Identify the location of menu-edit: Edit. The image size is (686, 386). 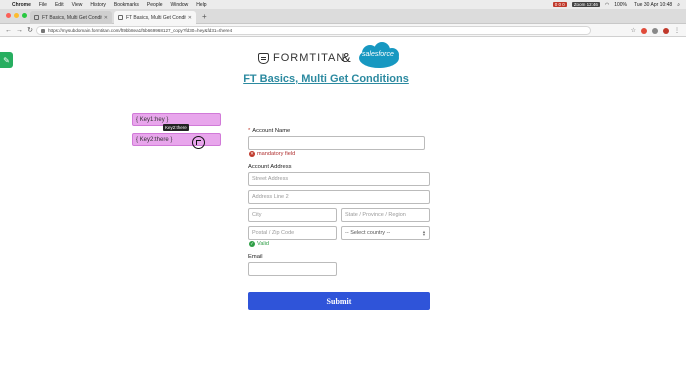
(59, 5).